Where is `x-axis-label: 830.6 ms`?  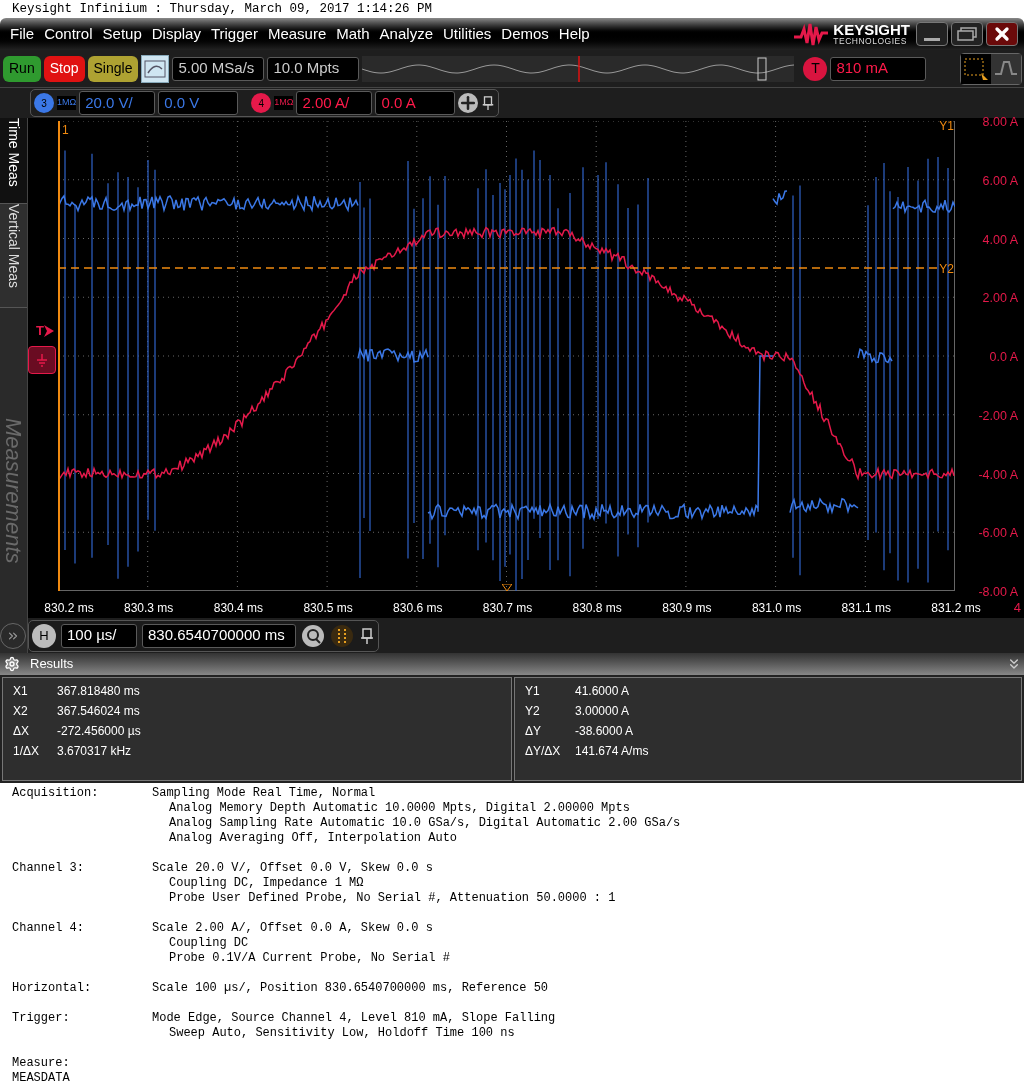
x-axis-label: 830.6 ms is located at coordinates (418, 608).